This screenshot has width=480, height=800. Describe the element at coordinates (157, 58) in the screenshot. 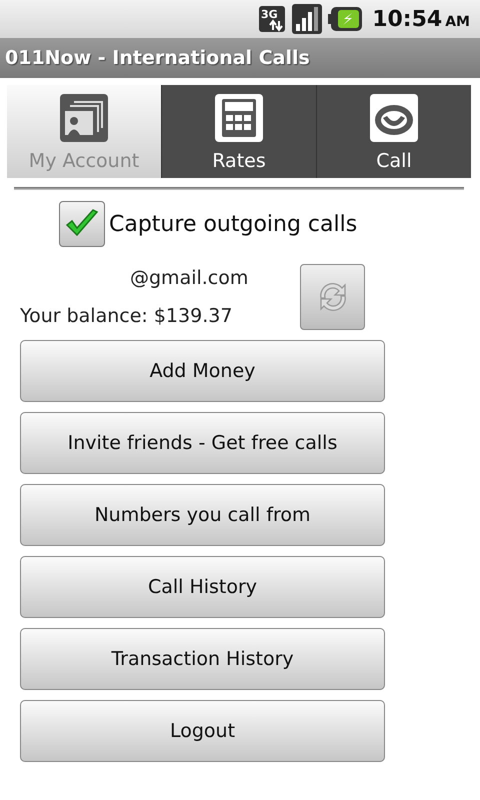

I see `window-title: 011Now - International Calls` at that location.